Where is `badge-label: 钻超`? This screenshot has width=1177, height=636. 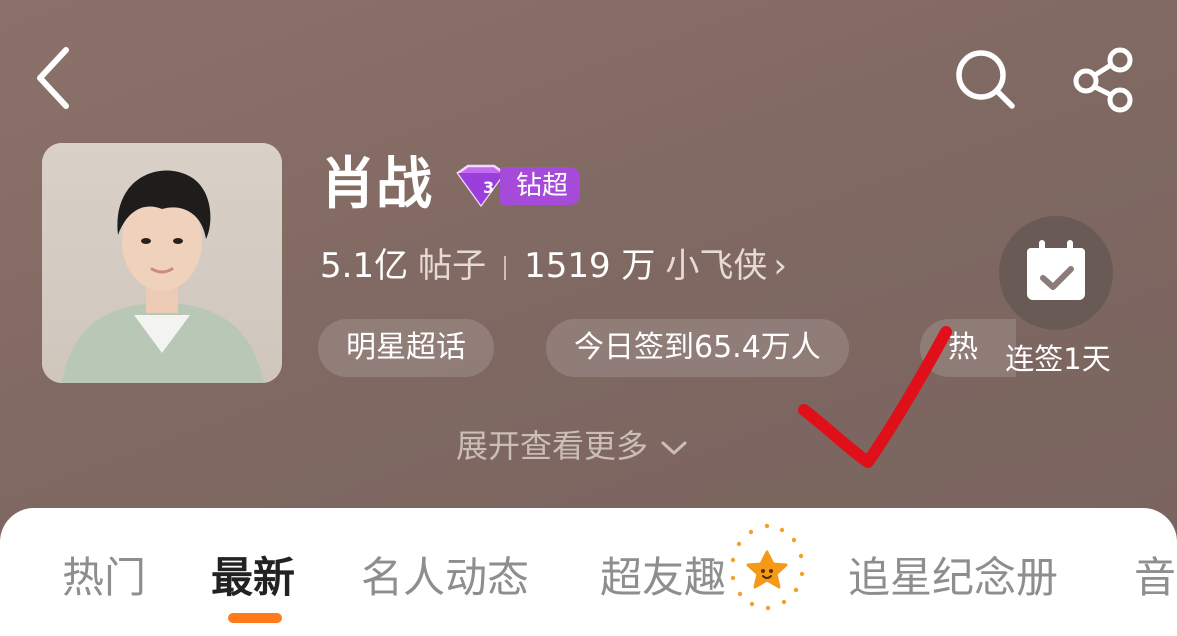
badge-label: 钻超 is located at coordinates (540, 186).